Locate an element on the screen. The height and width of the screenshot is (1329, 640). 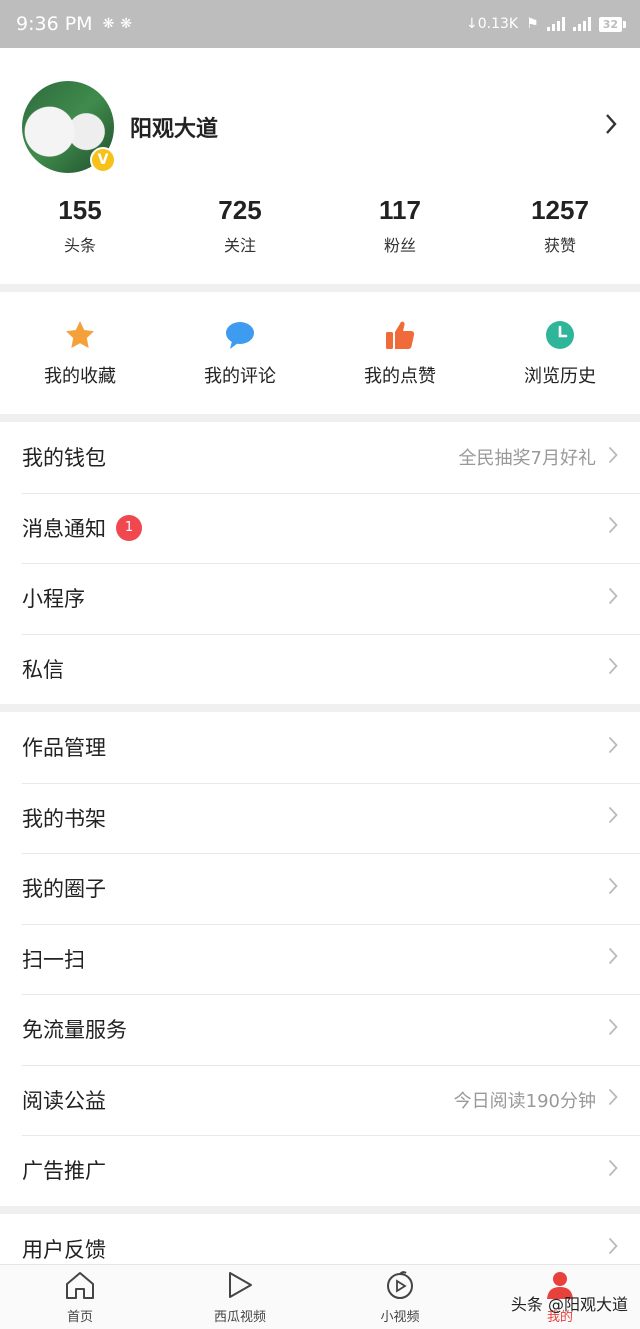
menu-subtext: 今日阅读190分钟 is located at coordinates (524, 1101).